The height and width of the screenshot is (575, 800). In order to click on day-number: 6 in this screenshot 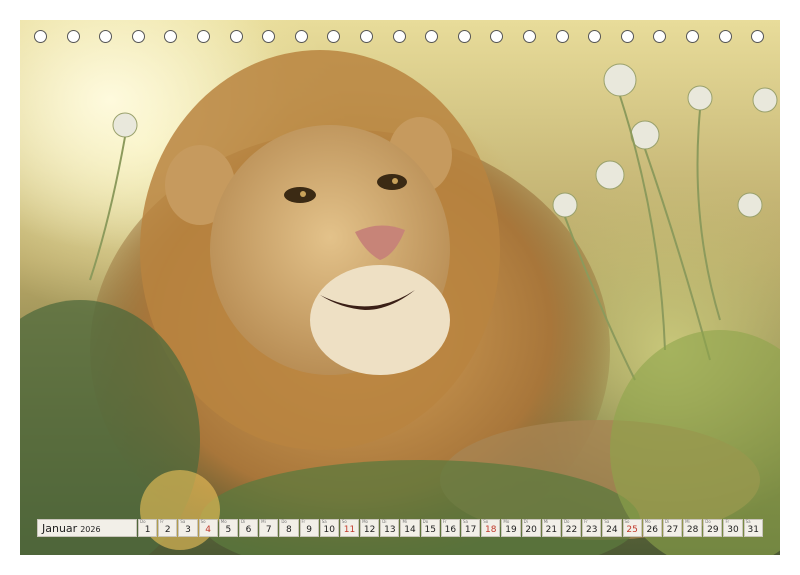, I will do `click(248, 530)`.